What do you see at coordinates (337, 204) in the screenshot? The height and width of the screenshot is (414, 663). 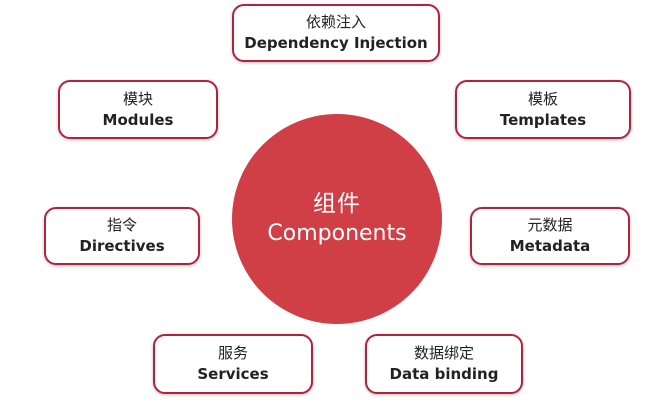 I see `center-label-zh: 组件` at bounding box center [337, 204].